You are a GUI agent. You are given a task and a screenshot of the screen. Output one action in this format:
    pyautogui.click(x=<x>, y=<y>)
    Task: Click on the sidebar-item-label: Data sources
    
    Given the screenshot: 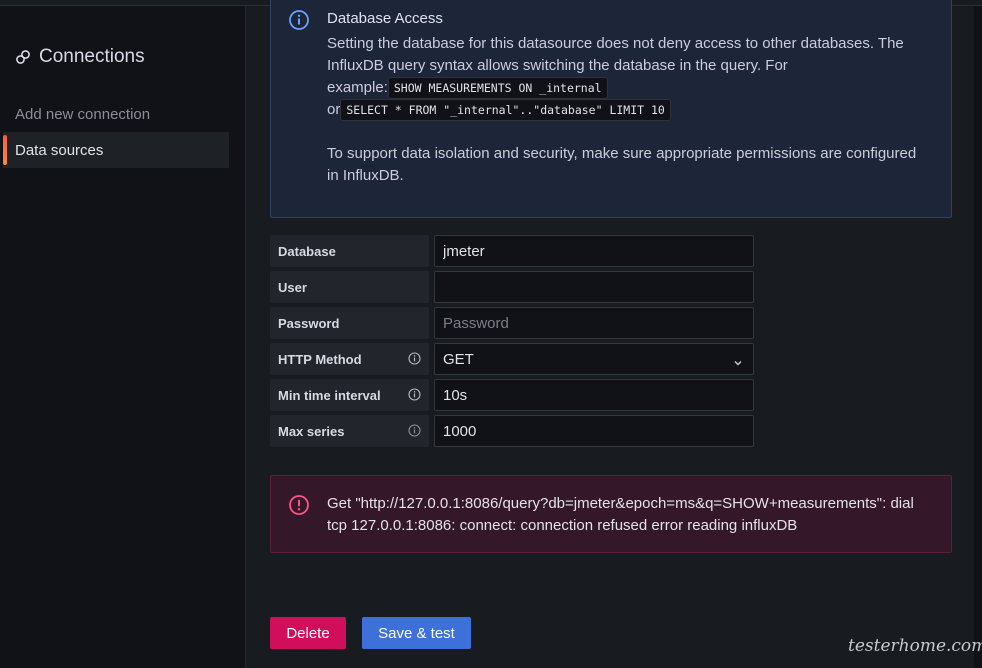 What is the action you would take?
    pyautogui.click(x=59, y=150)
    